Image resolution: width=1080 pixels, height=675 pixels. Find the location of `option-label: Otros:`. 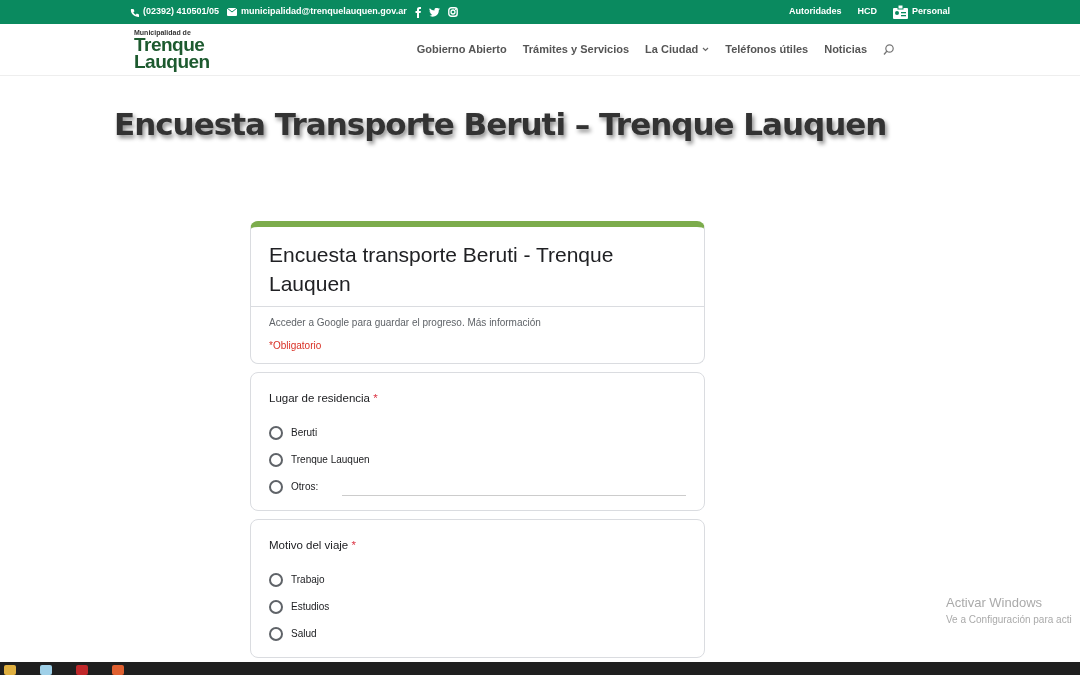

option-label: Otros: is located at coordinates (305, 487).